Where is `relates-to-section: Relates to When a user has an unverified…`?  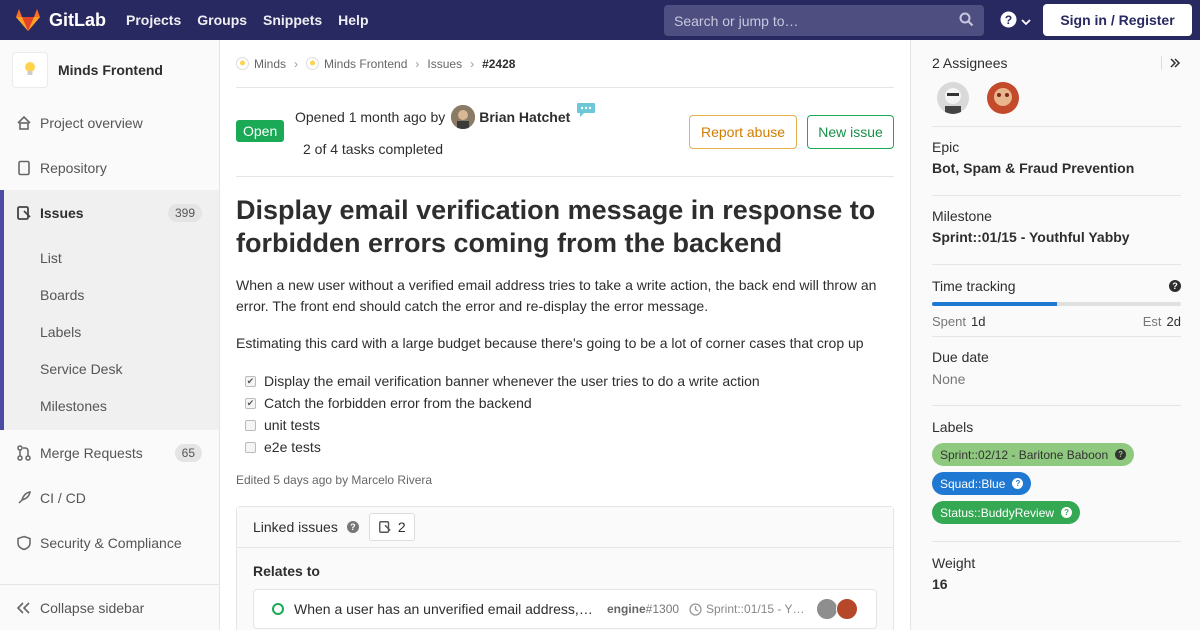 relates-to-section: Relates to When a user has an unverified… is located at coordinates (565, 589).